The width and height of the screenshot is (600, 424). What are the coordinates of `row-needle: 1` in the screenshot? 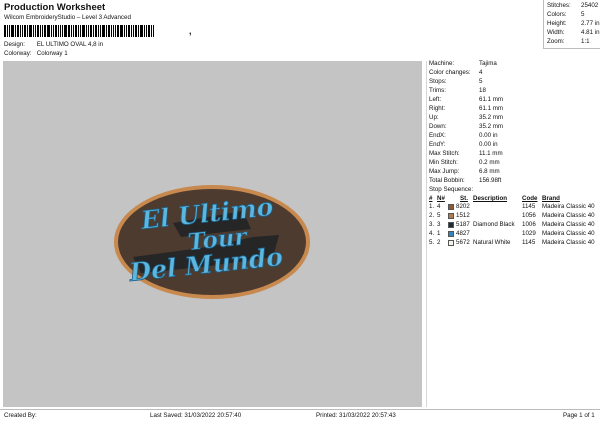 It's located at (439, 233).